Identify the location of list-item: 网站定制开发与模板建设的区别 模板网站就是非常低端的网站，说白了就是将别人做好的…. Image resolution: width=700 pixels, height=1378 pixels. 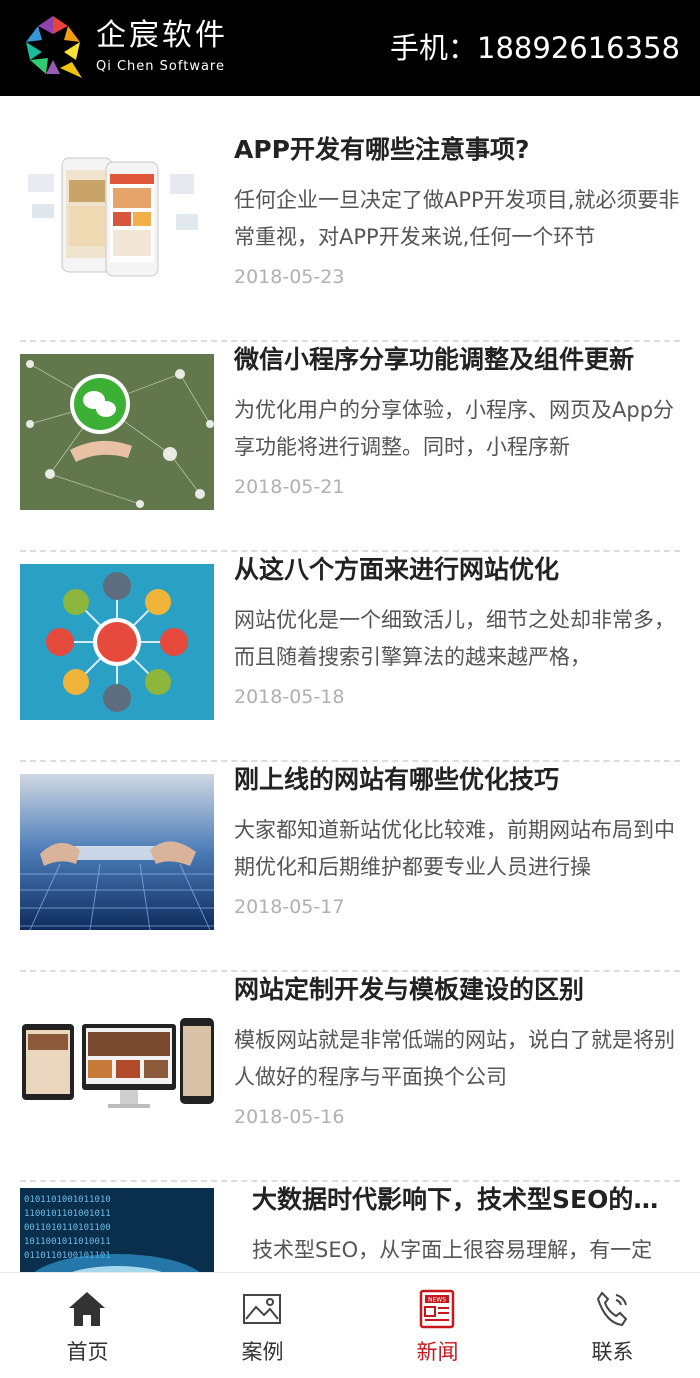
(350, 1077).